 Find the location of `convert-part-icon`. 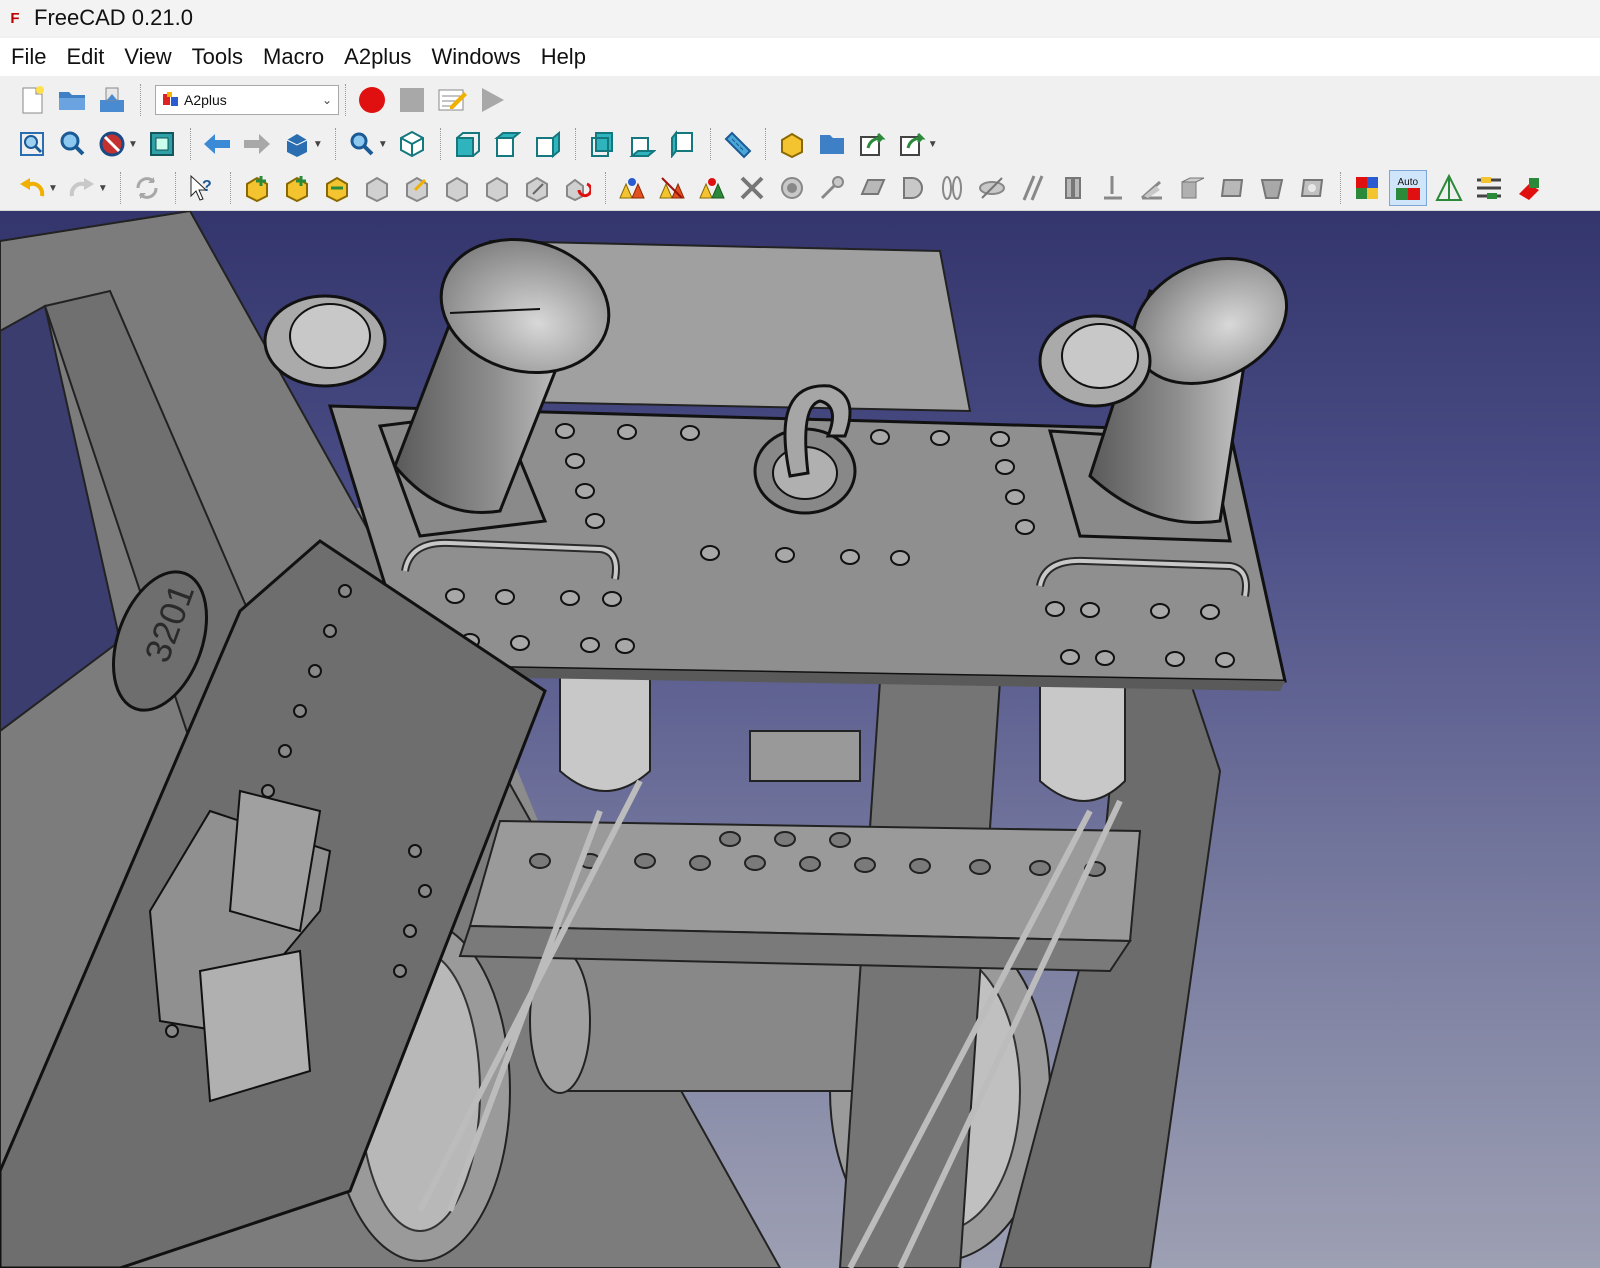

convert-part-icon is located at coordinates (577, 188).